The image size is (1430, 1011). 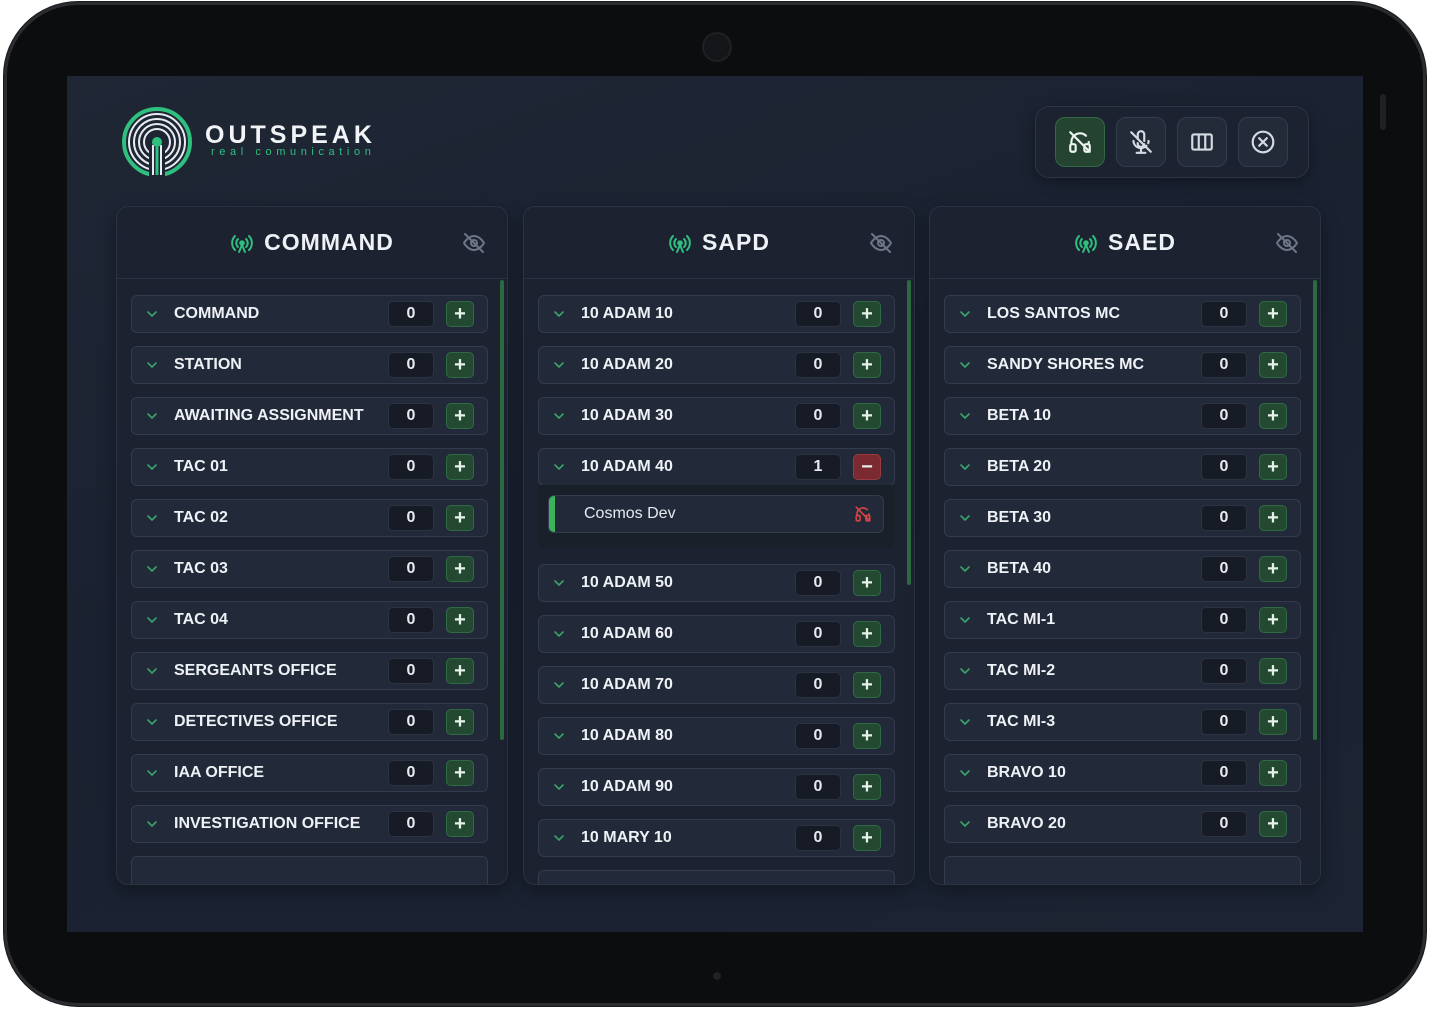 What do you see at coordinates (1122, 722) in the screenshot?
I see `channel-row: TAC MI-3 0 +` at bounding box center [1122, 722].